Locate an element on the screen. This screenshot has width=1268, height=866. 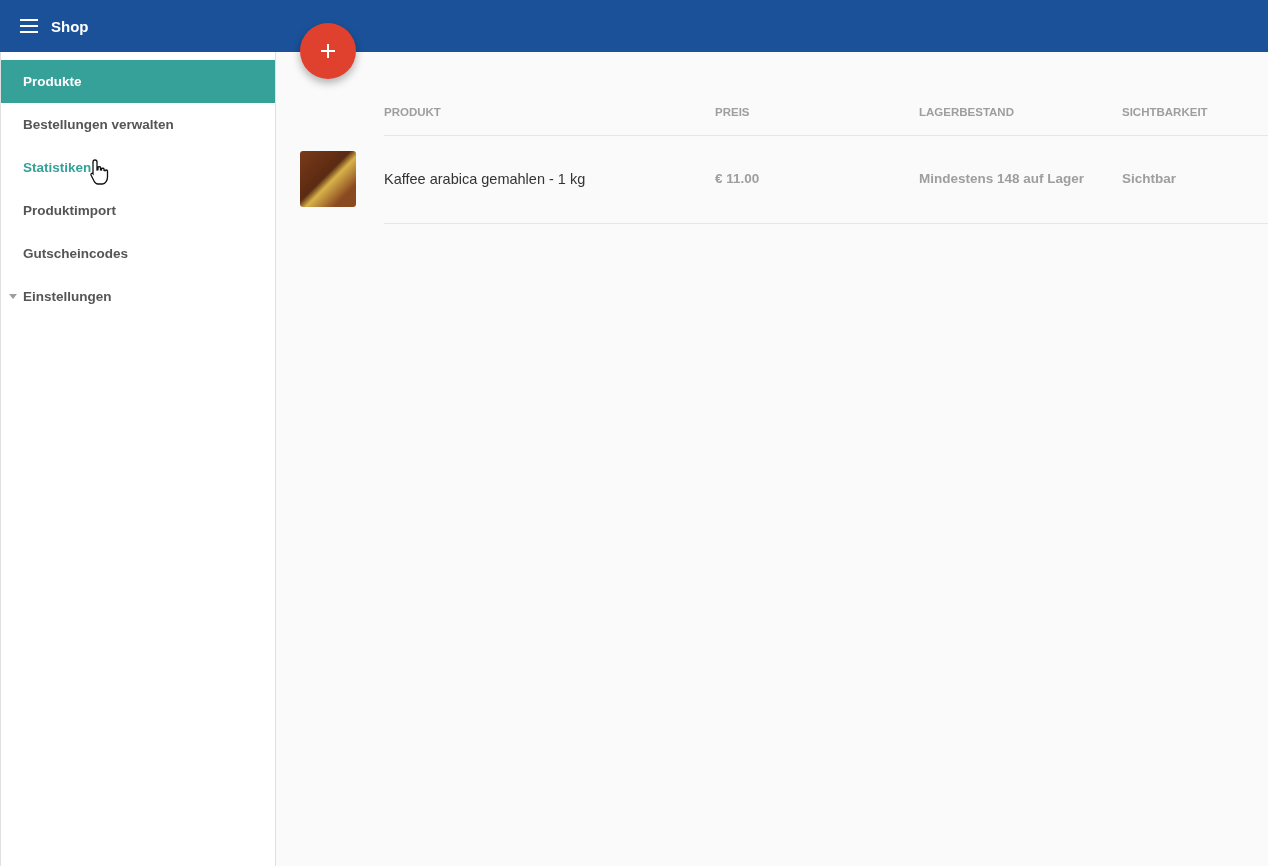
table-cell: € 11.00 is located at coordinates (817, 179).